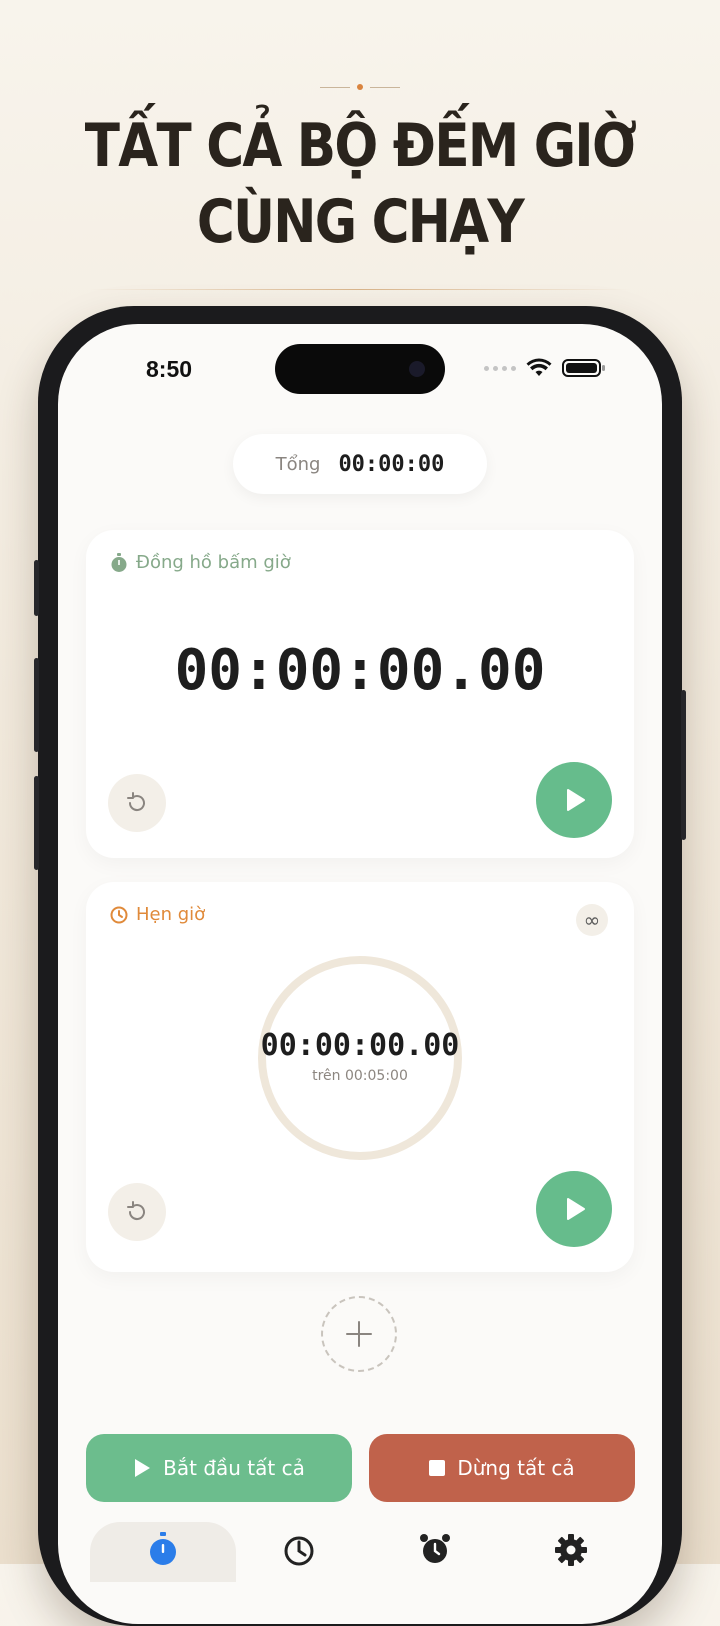 The height and width of the screenshot is (1626, 720). Describe the element at coordinates (234, 1468) in the screenshot. I see `start-all-label: Bắt đầu tất cả` at that location.